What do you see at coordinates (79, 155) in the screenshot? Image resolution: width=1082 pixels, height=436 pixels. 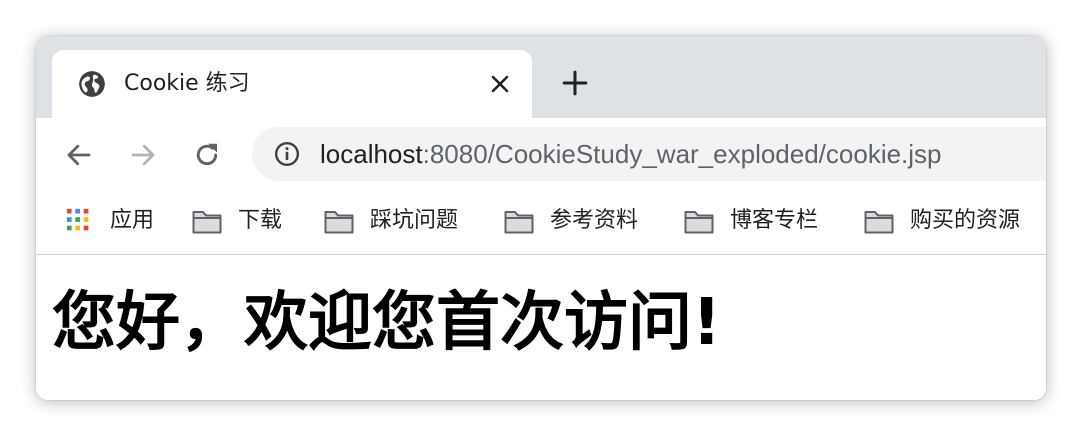 I see `arrow-left-icon` at bounding box center [79, 155].